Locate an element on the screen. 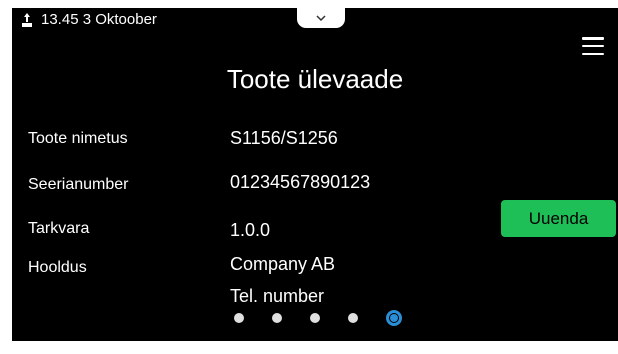  service-phone-value: Tel. number is located at coordinates (277, 296).